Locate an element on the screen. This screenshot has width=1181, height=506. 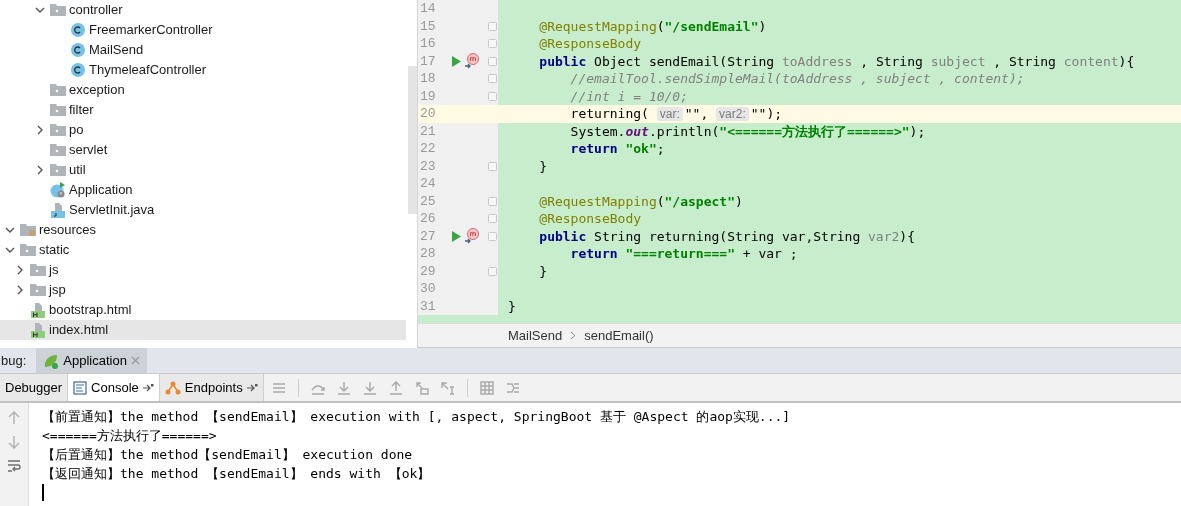
tree-item: resources is located at coordinates (203, 230).